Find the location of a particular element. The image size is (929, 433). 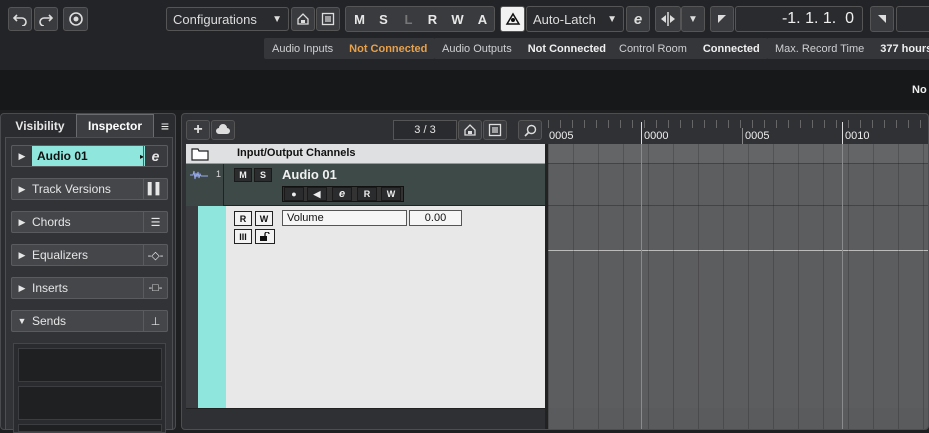

status-control-room: Control Room Connected is located at coordinates (689, 48).